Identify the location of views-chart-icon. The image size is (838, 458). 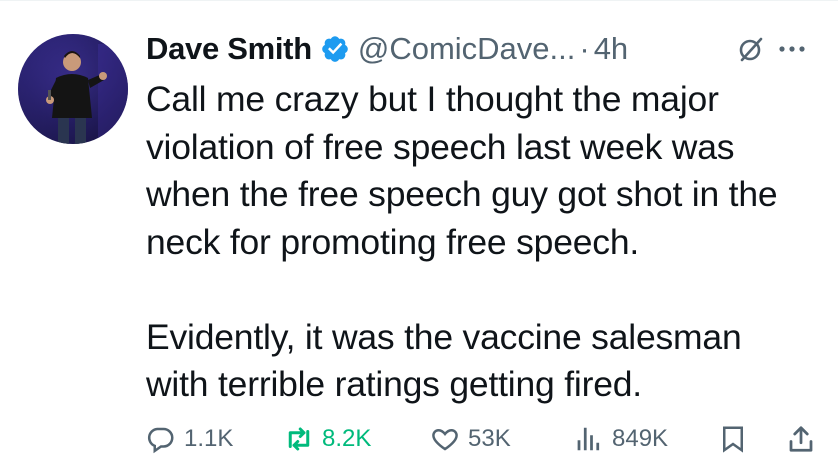
(588, 439).